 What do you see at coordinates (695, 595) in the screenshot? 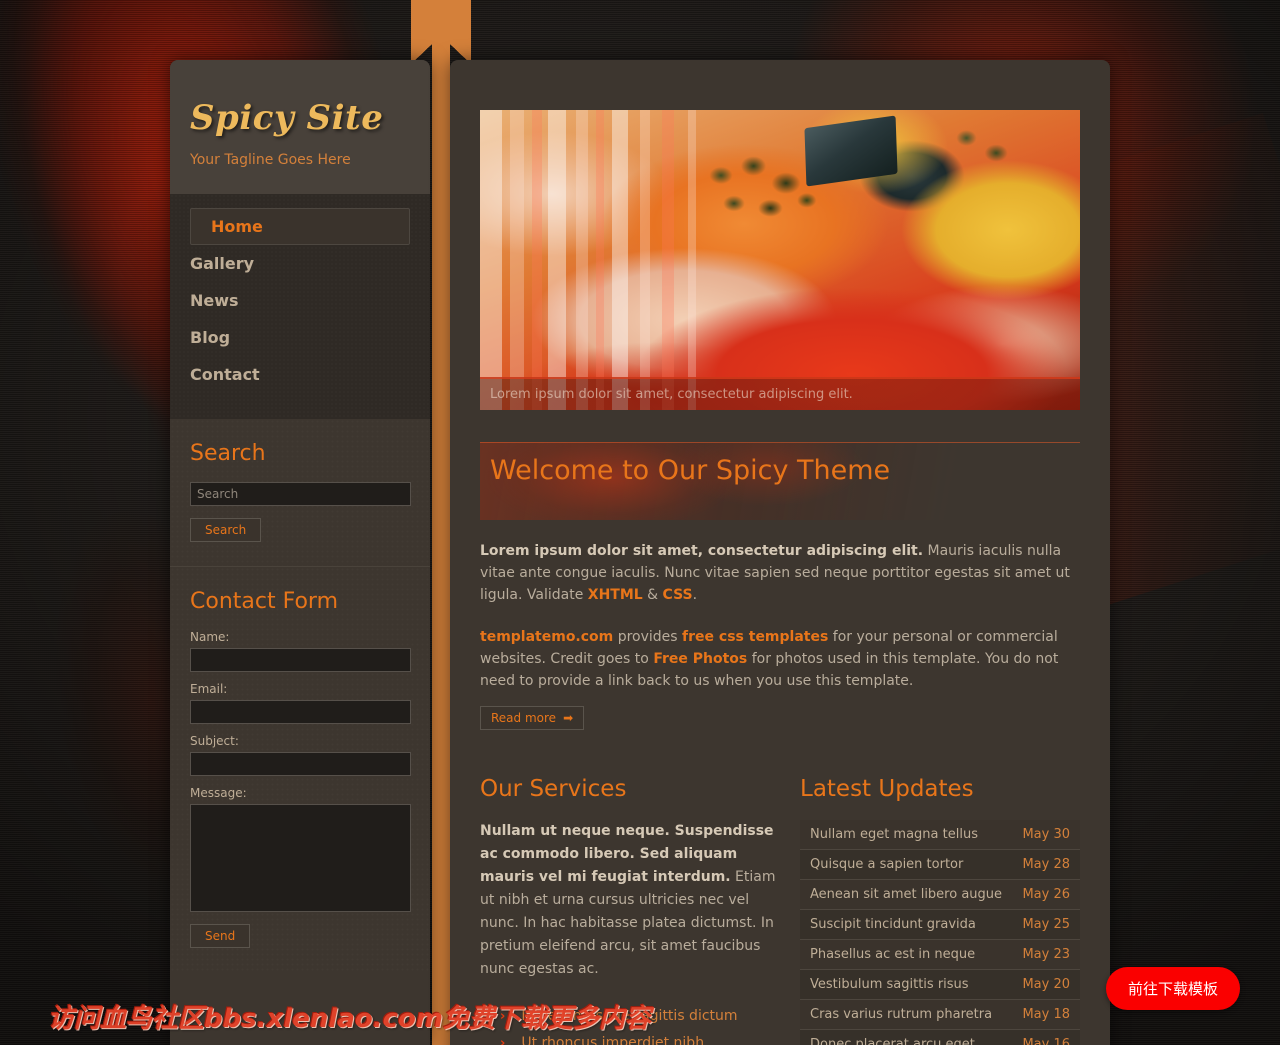
I see `intro-period: .` at bounding box center [695, 595].